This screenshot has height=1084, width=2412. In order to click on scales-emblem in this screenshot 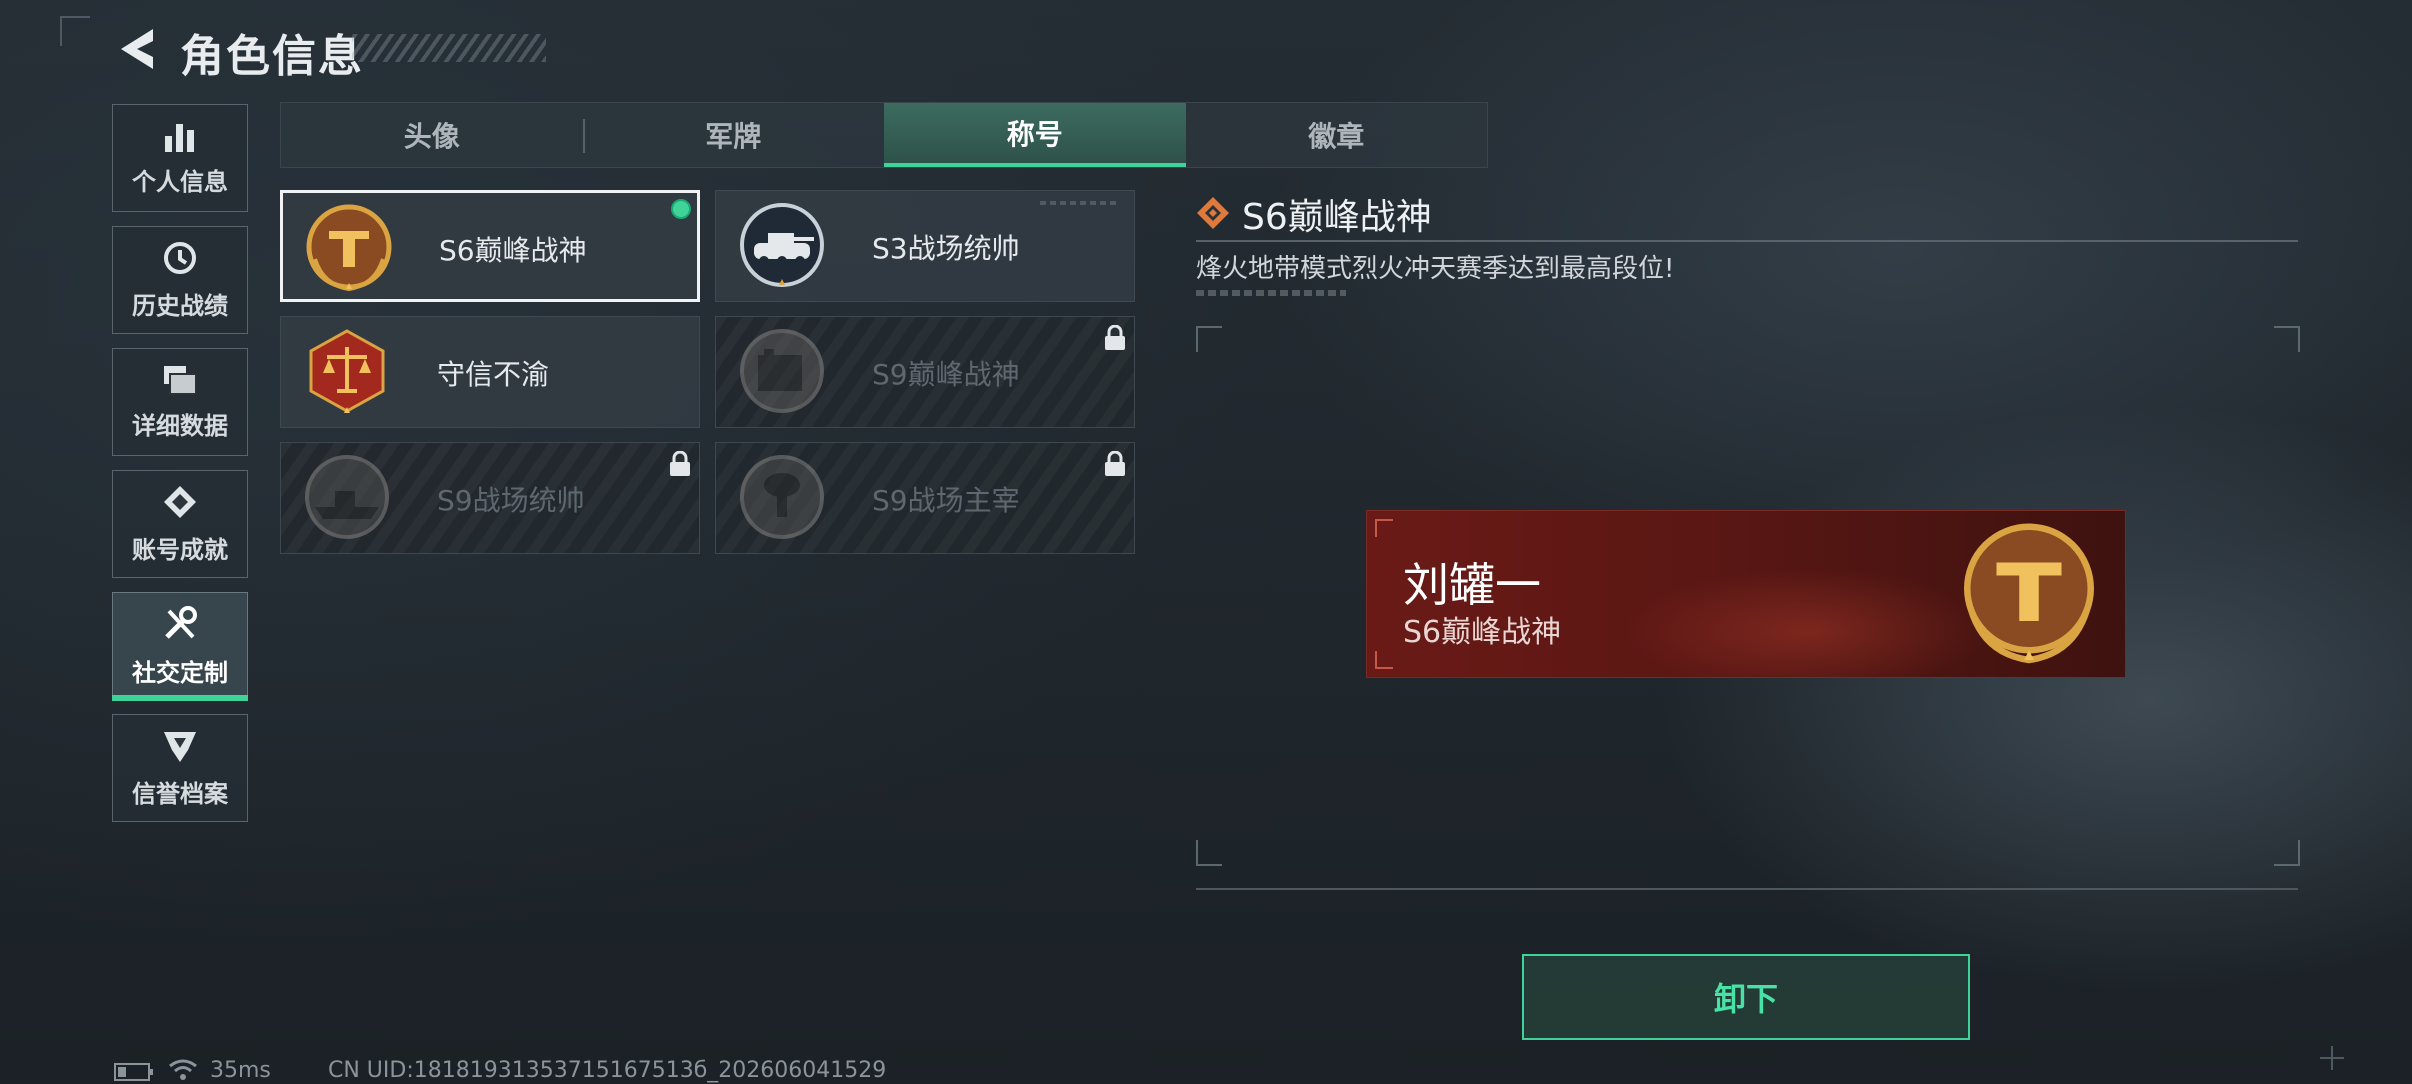, I will do `click(347, 371)`.